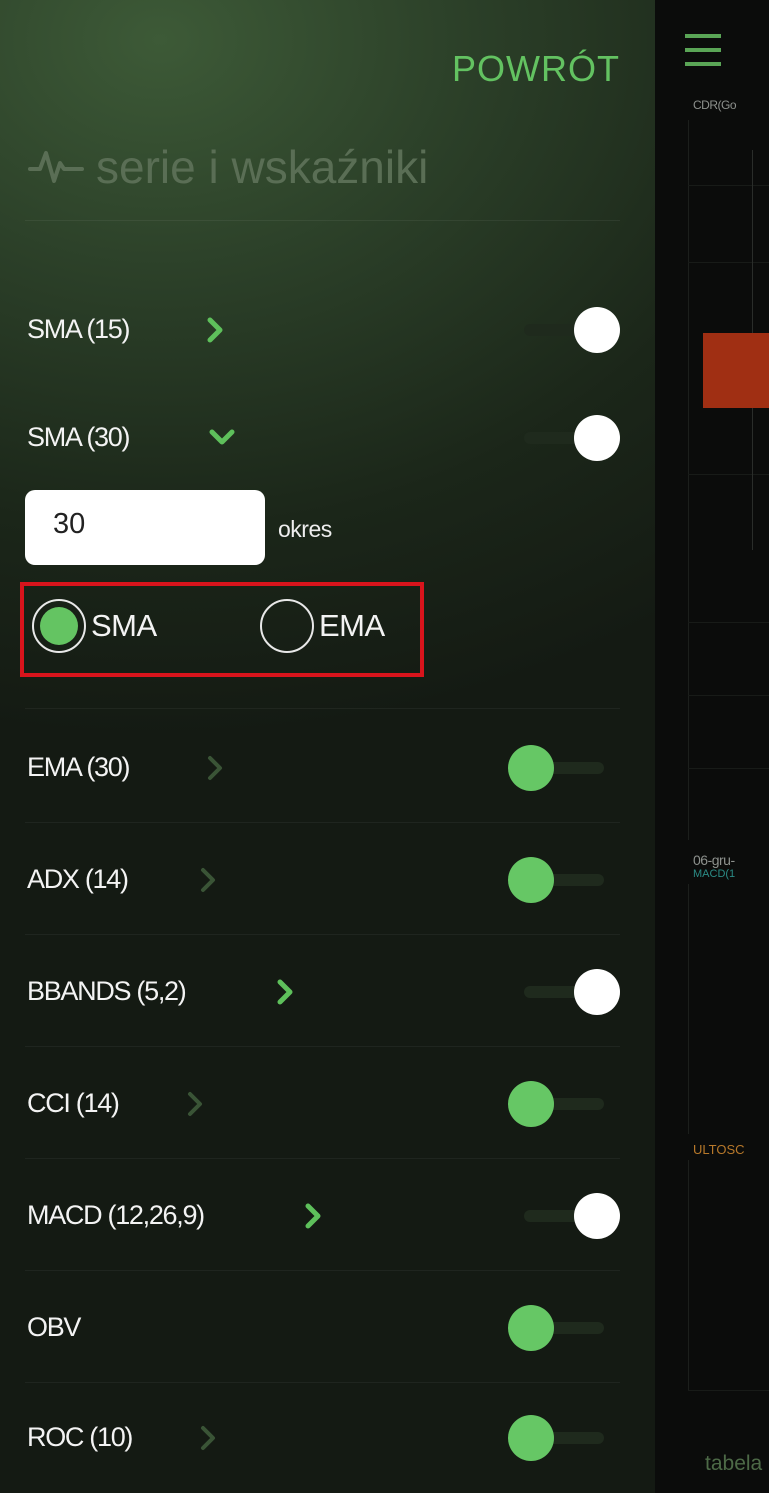 The height and width of the screenshot is (1493, 769). I want to click on indicator-label: SMA (30), so click(78, 437).